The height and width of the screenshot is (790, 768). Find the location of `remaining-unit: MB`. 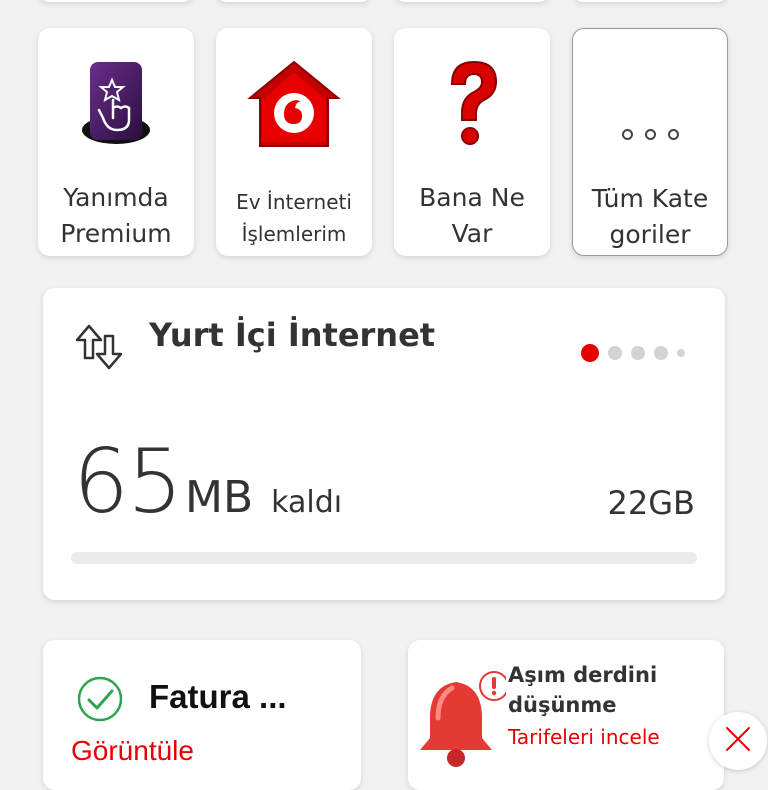

remaining-unit: MB is located at coordinates (219, 497).